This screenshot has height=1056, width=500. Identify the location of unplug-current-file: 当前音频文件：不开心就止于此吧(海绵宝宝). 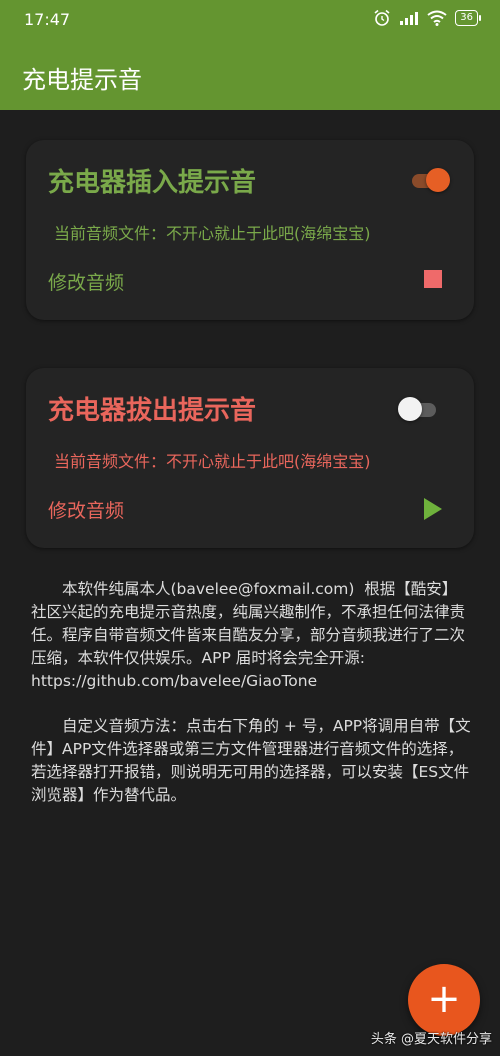
(212, 461).